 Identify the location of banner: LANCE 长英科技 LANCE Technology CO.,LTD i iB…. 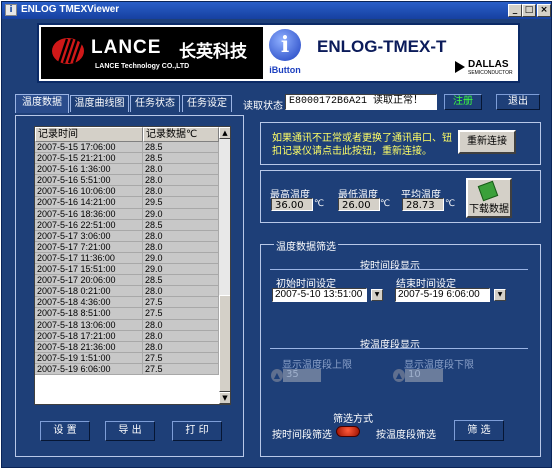
(278, 53).